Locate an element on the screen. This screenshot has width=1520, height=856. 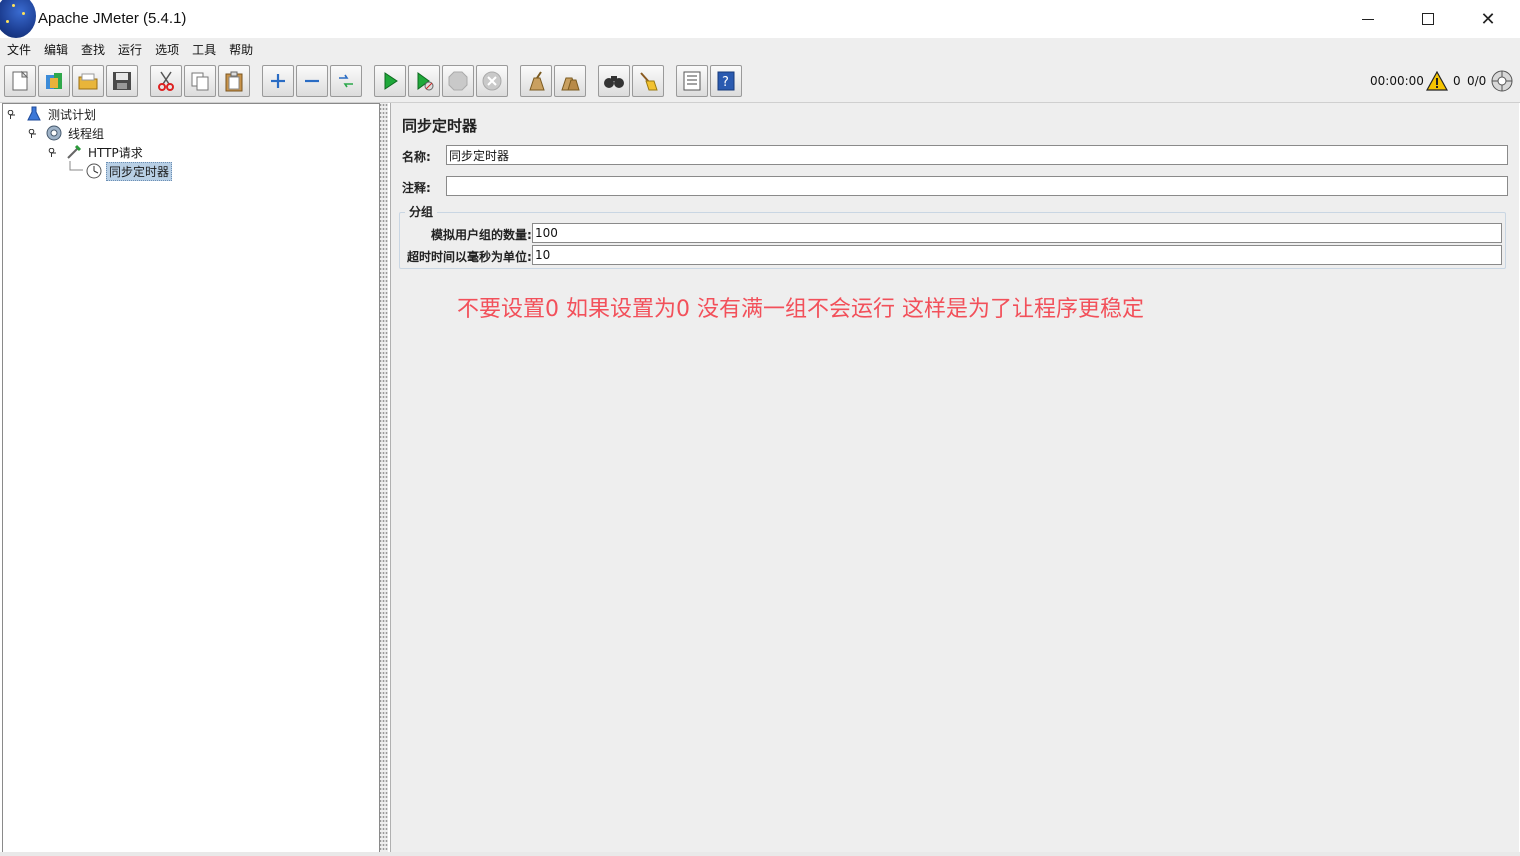
warning-icon is located at coordinates (1437, 81).